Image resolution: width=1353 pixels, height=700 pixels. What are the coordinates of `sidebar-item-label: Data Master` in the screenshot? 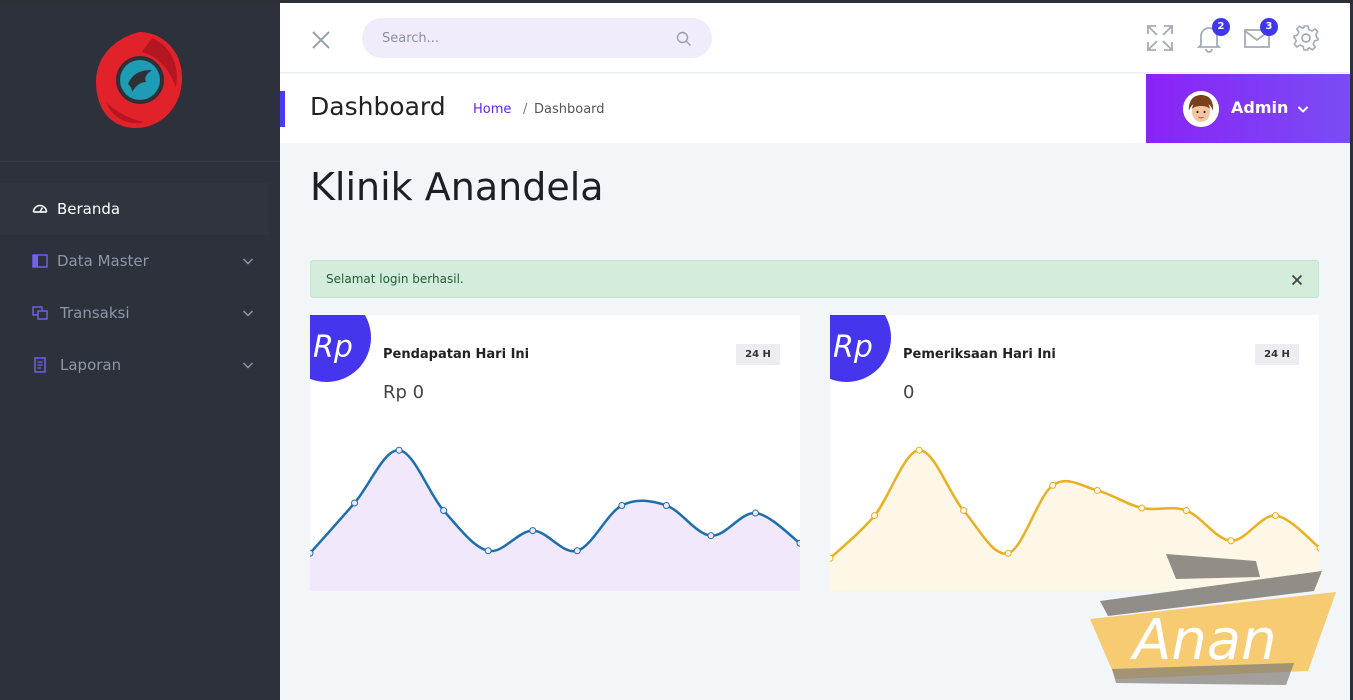 It's located at (103, 261).